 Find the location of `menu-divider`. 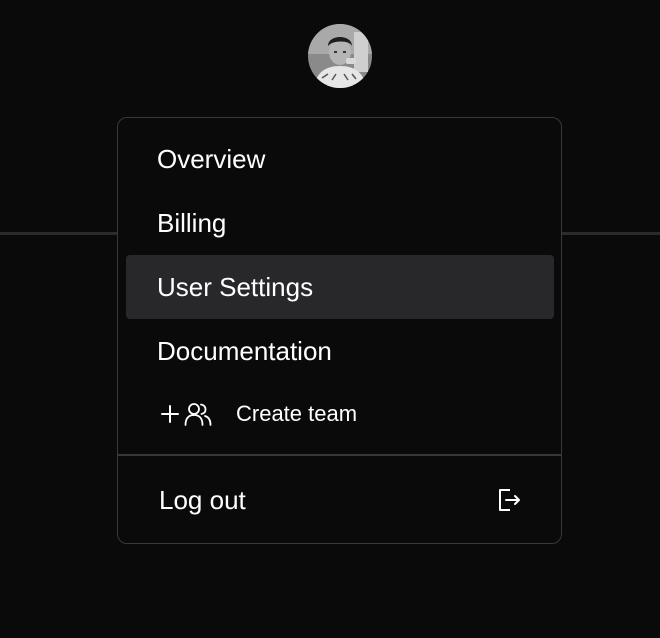

menu-divider is located at coordinates (339, 455).